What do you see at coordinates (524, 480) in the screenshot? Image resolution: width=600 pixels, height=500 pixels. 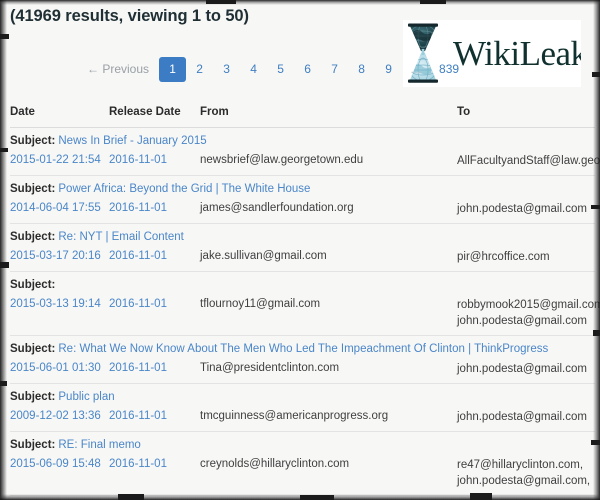 I see `cell-to-line: john.podesta@gmail.com,` at bounding box center [524, 480].